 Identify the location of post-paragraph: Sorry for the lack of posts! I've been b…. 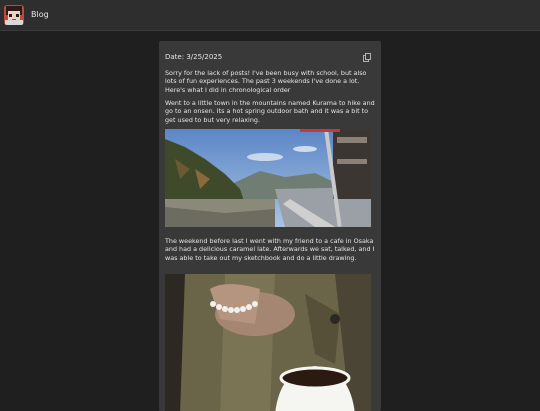
(266, 81).